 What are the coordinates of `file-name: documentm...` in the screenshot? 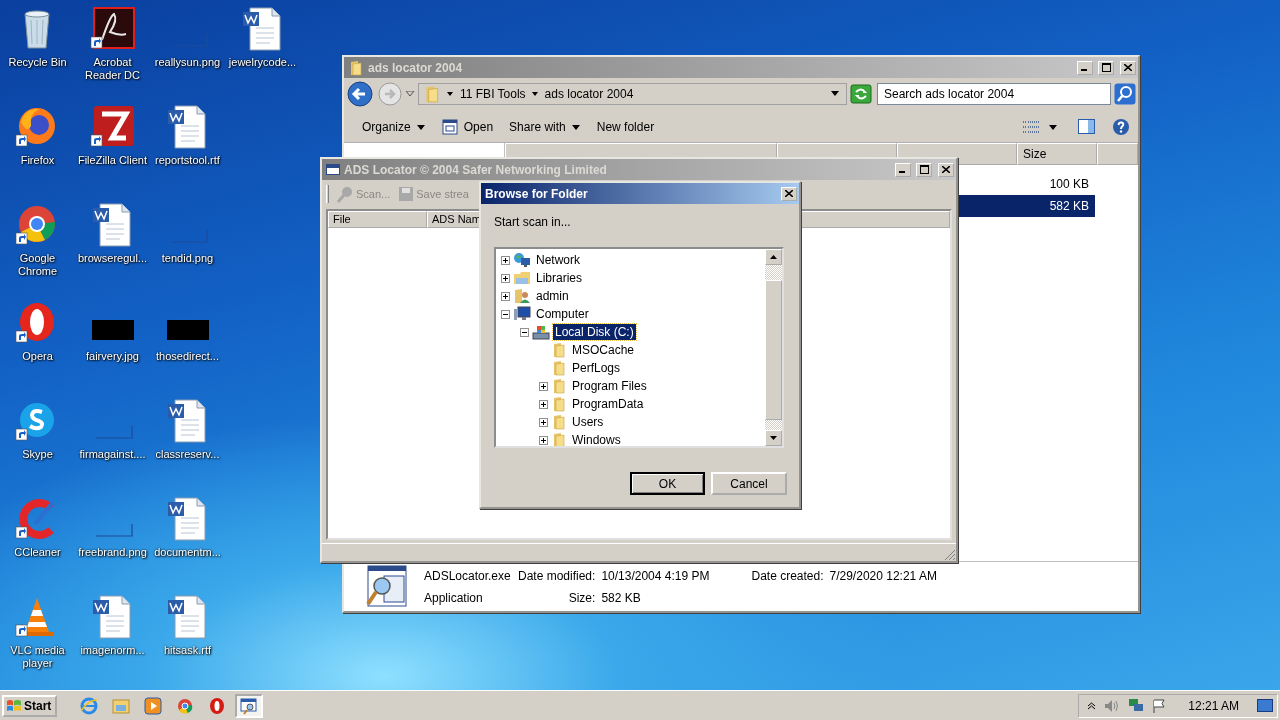 It's located at (187, 552).